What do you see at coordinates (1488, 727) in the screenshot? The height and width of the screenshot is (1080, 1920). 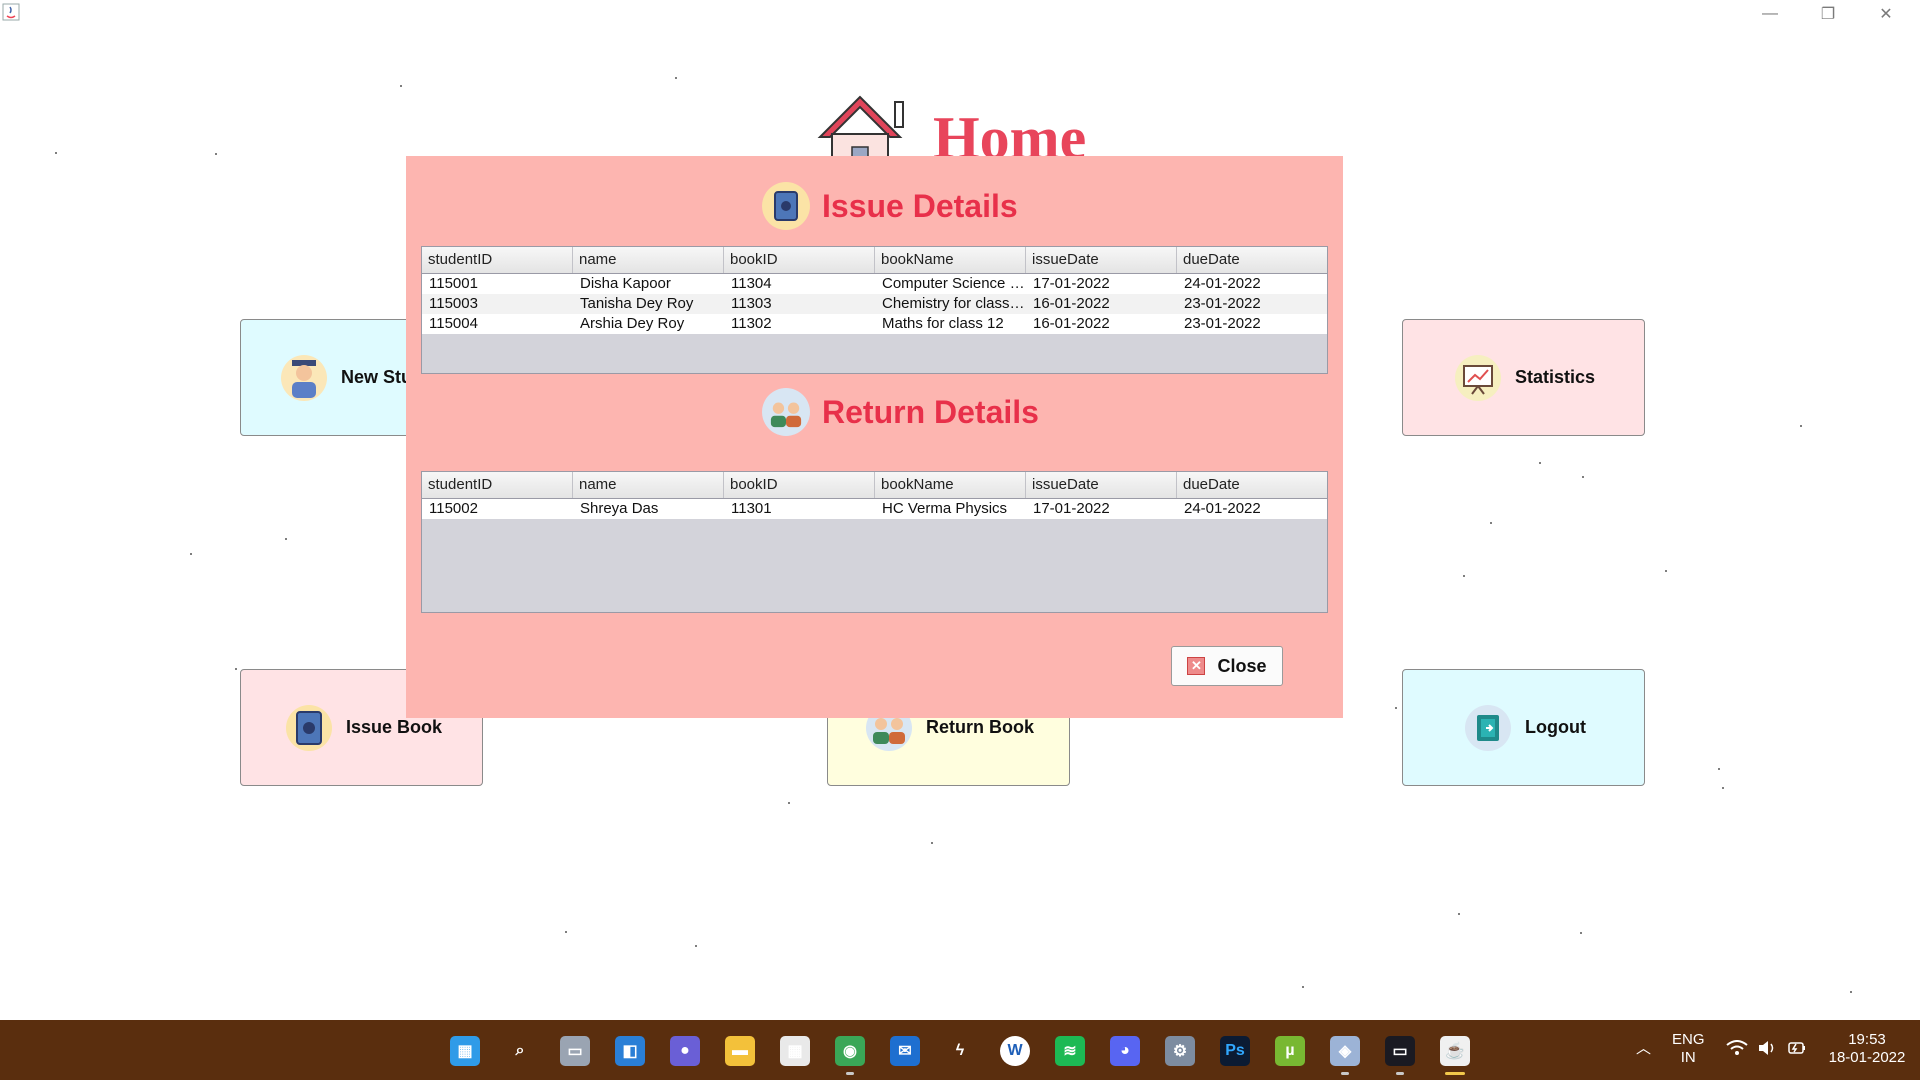 I see `logout-icon` at bounding box center [1488, 727].